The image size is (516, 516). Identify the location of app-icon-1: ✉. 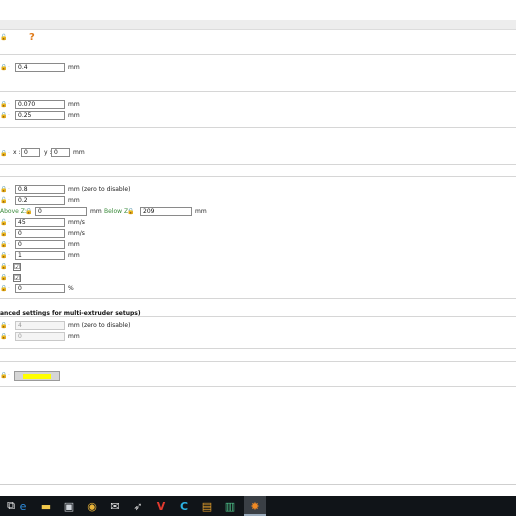
(115, 506).